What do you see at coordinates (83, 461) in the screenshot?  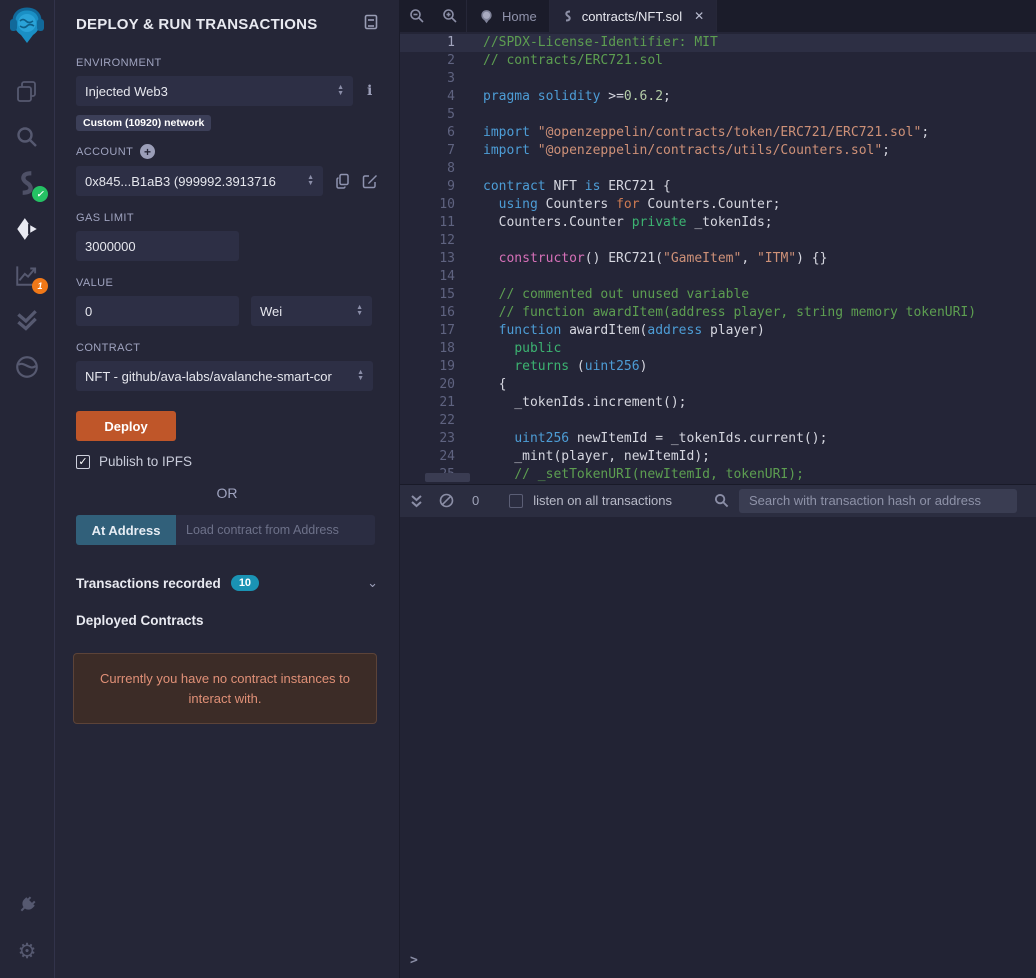 I see `publish-ipfs-checkbox: ✓` at bounding box center [83, 461].